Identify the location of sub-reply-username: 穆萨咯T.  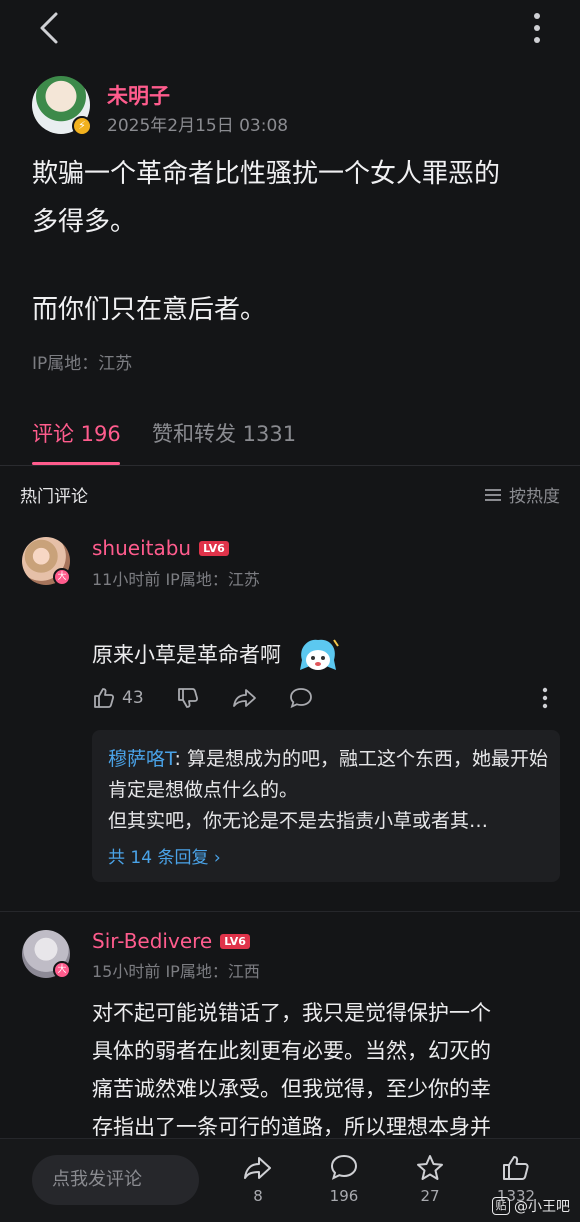
(141, 759).